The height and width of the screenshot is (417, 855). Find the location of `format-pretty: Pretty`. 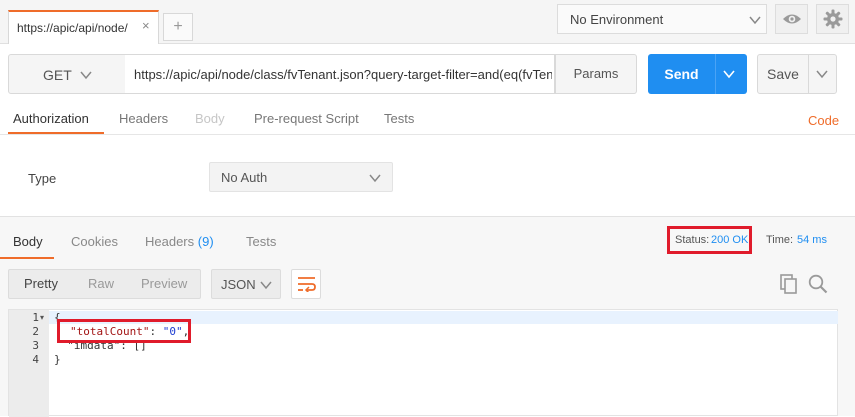

format-pretty: Pretty is located at coordinates (41, 283).